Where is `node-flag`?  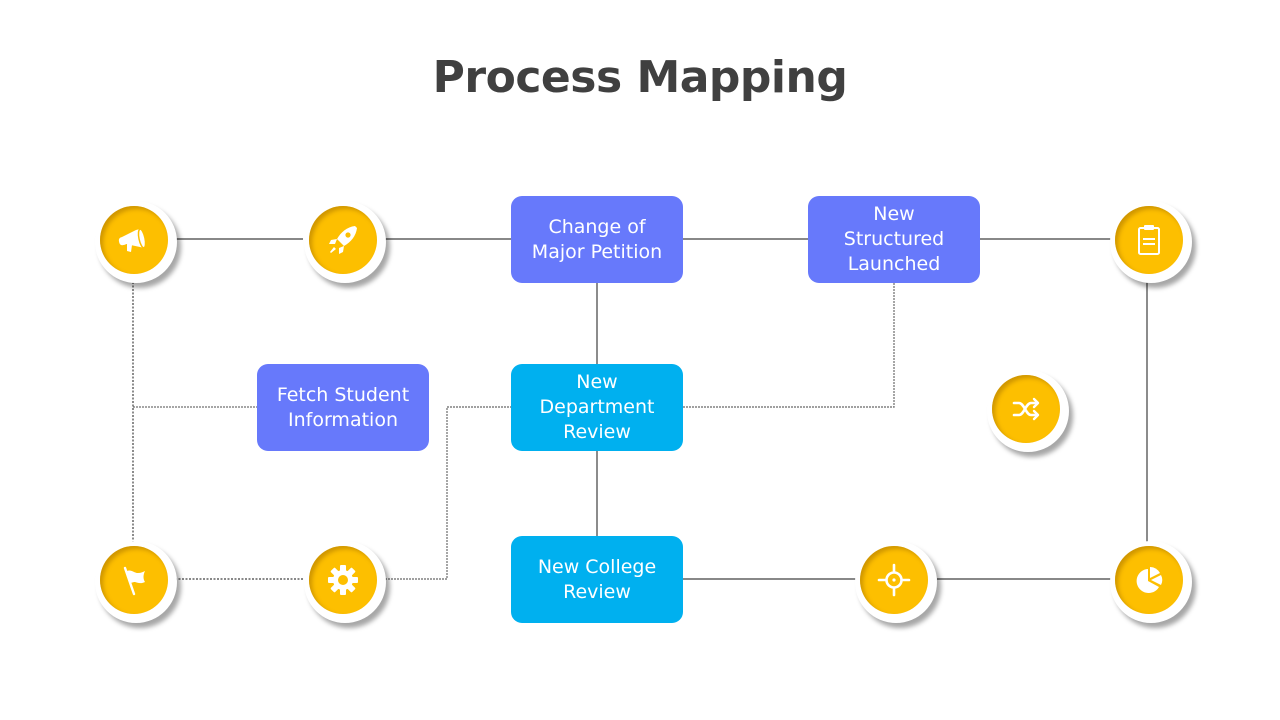 node-flag is located at coordinates (136, 582).